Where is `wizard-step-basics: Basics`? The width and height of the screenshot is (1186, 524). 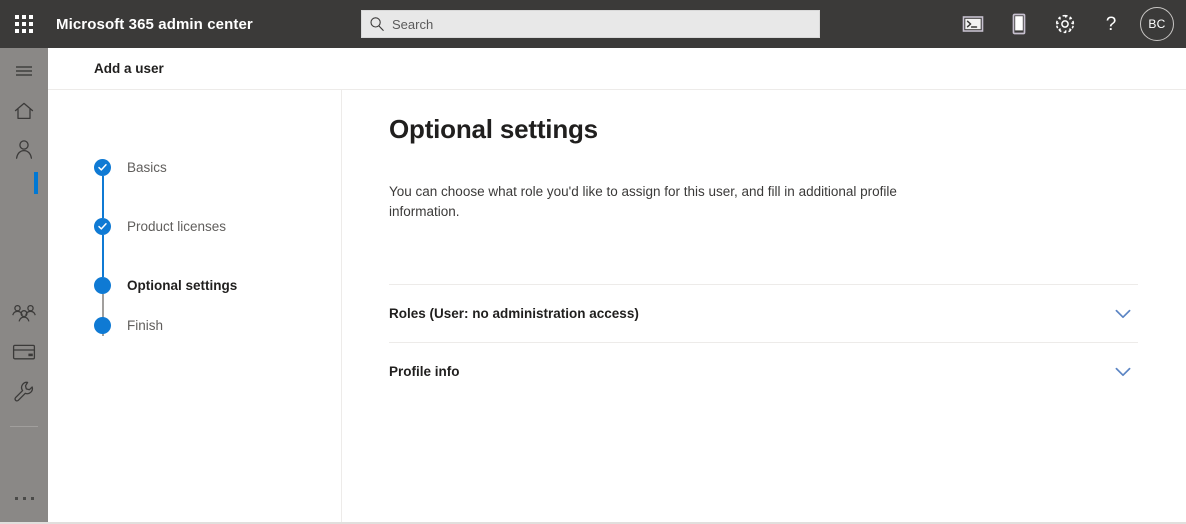 wizard-step-basics: Basics is located at coordinates (165, 178).